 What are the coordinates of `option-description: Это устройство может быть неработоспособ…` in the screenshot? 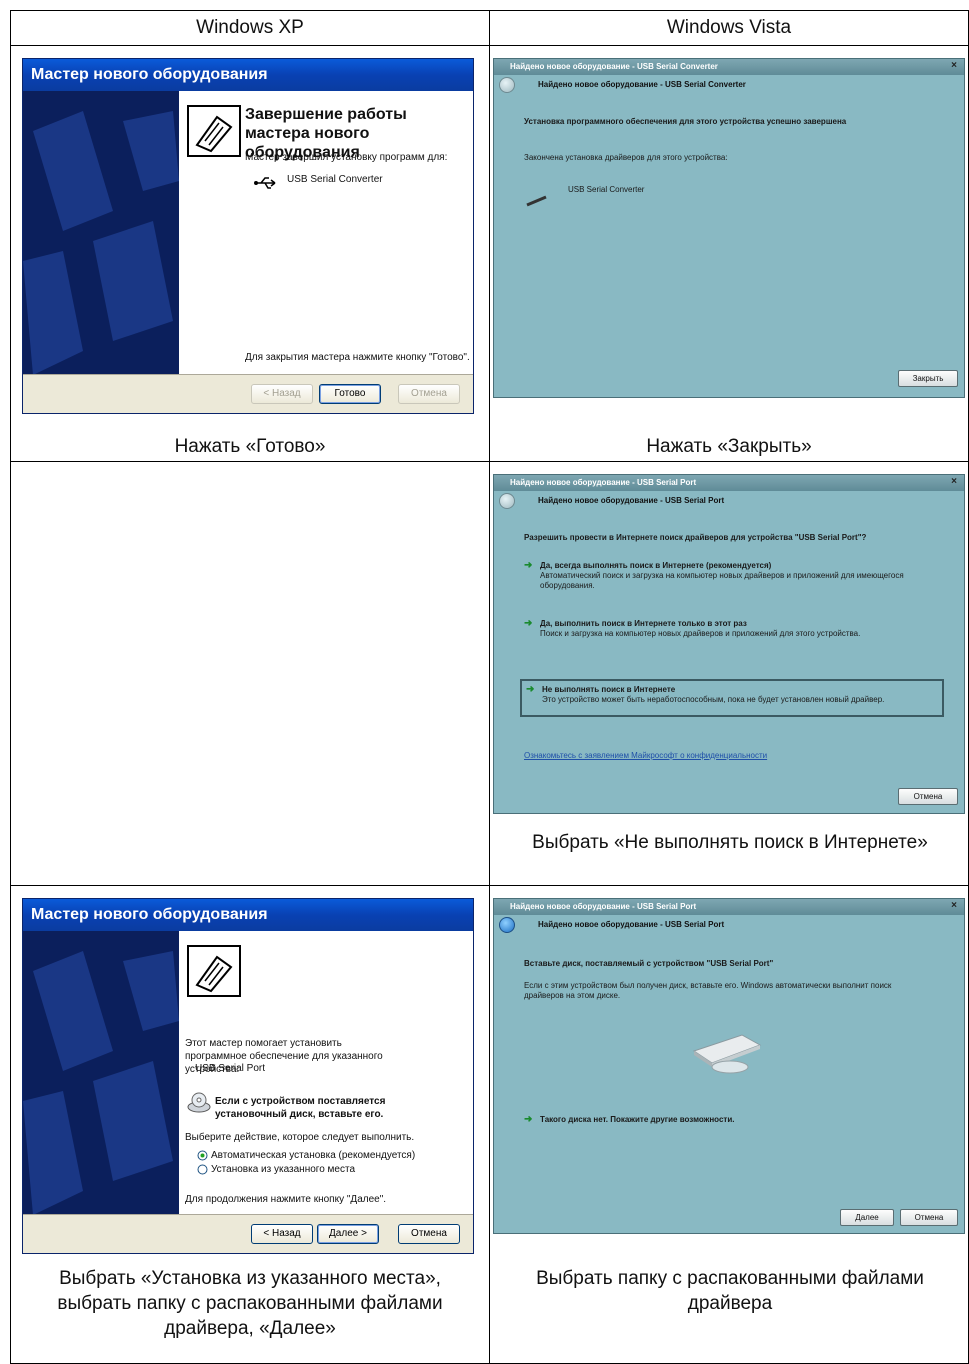 It's located at (713, 699).